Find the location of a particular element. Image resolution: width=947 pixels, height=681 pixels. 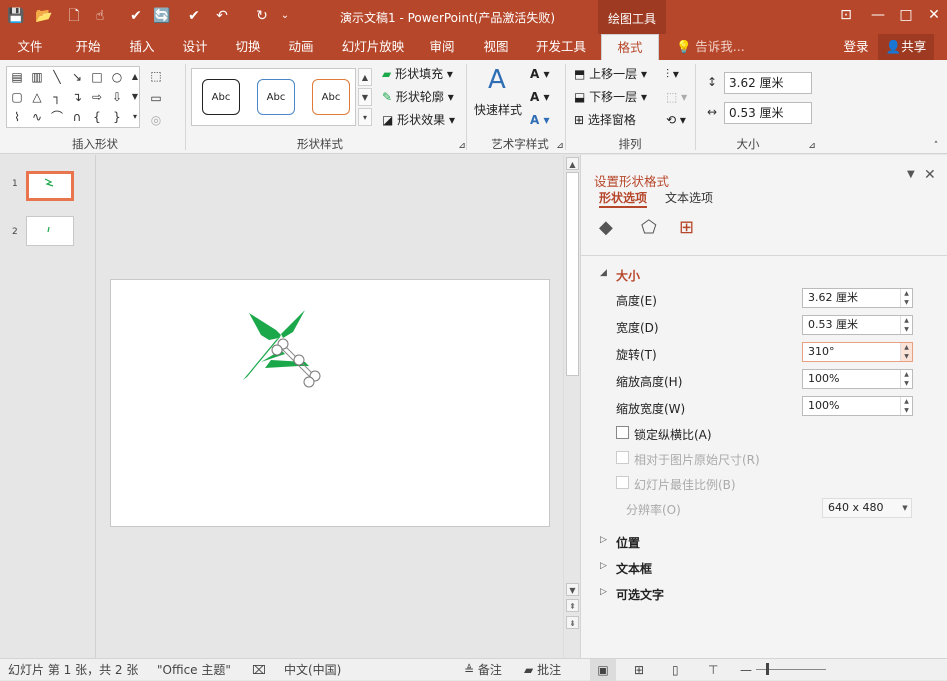

pane-options-icon: ▼ is located at coordinates (911, 174).